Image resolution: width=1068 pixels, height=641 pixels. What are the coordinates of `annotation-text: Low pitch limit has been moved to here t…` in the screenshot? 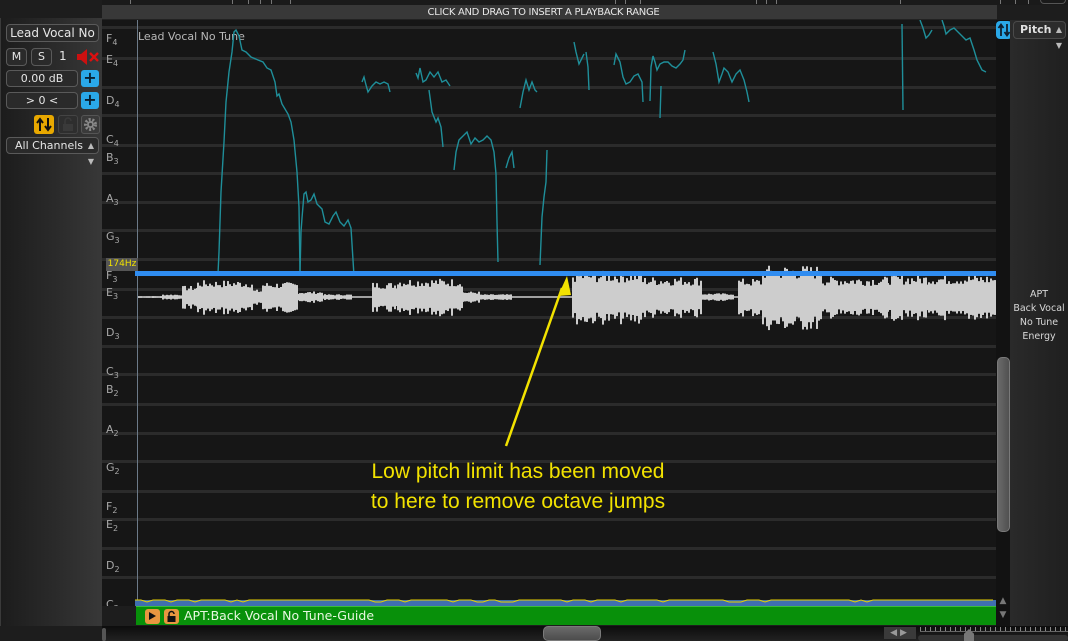 It's located at (518, 487).